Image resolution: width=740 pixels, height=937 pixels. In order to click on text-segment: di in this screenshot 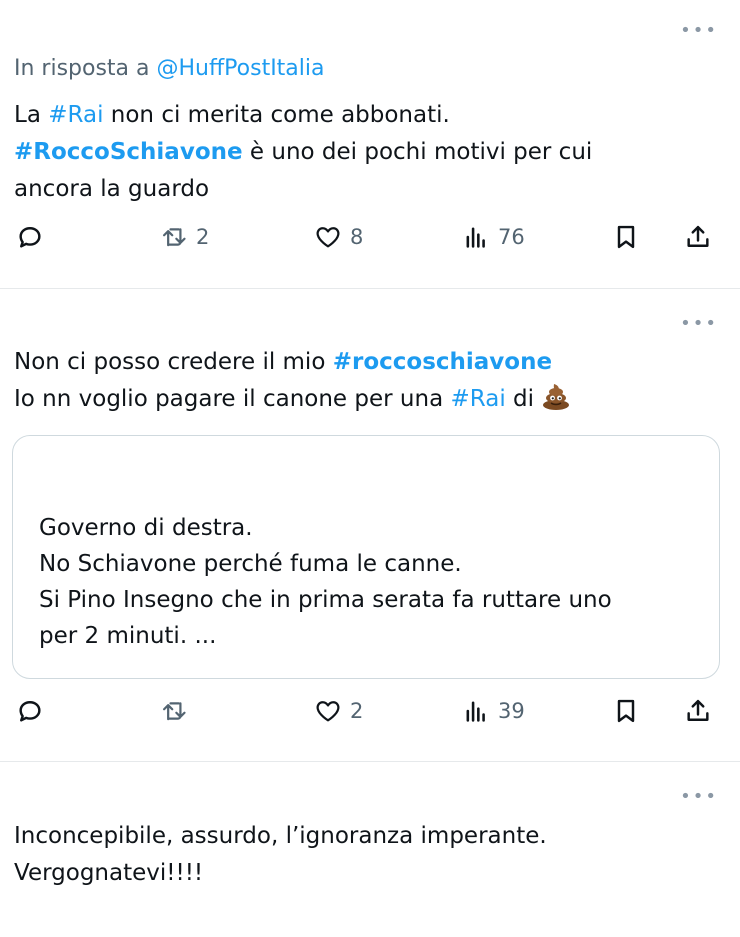, I will do `click(523, 399)`.